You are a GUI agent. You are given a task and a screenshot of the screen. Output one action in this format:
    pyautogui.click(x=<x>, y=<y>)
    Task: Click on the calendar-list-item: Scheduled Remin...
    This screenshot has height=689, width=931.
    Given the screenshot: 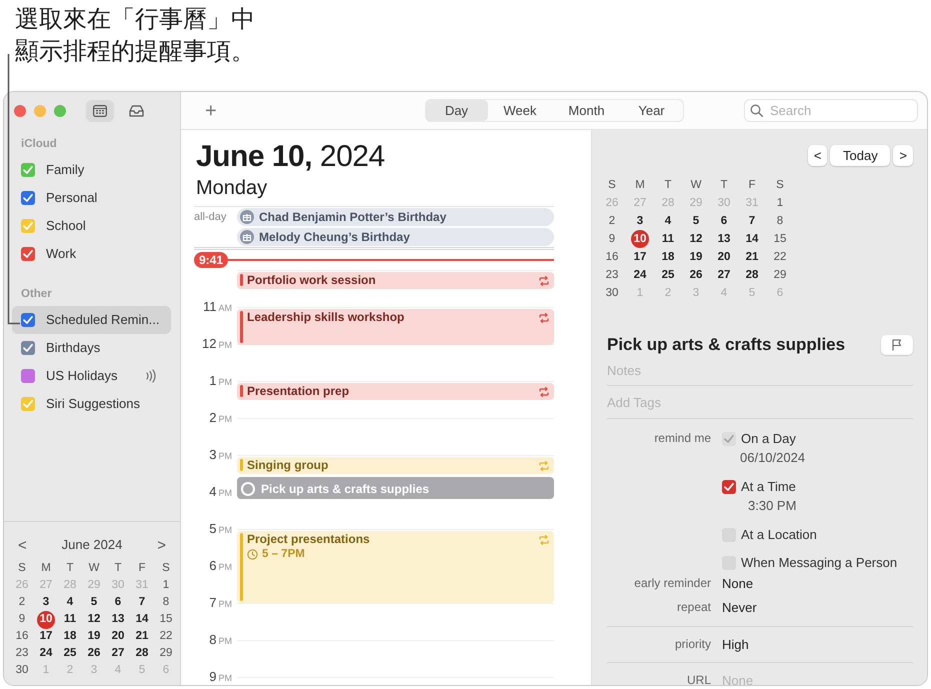 What is the action you would take?
    pyautogui.click(x=91, y=320)
    